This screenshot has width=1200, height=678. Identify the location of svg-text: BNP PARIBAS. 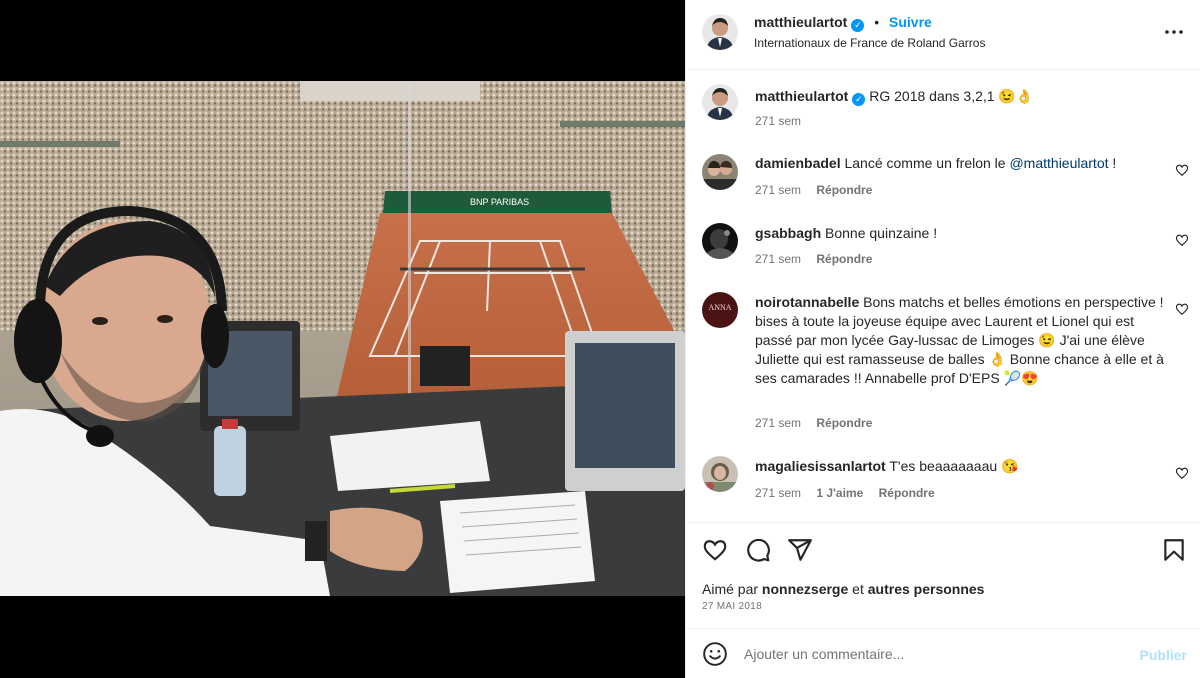
(499, 202).